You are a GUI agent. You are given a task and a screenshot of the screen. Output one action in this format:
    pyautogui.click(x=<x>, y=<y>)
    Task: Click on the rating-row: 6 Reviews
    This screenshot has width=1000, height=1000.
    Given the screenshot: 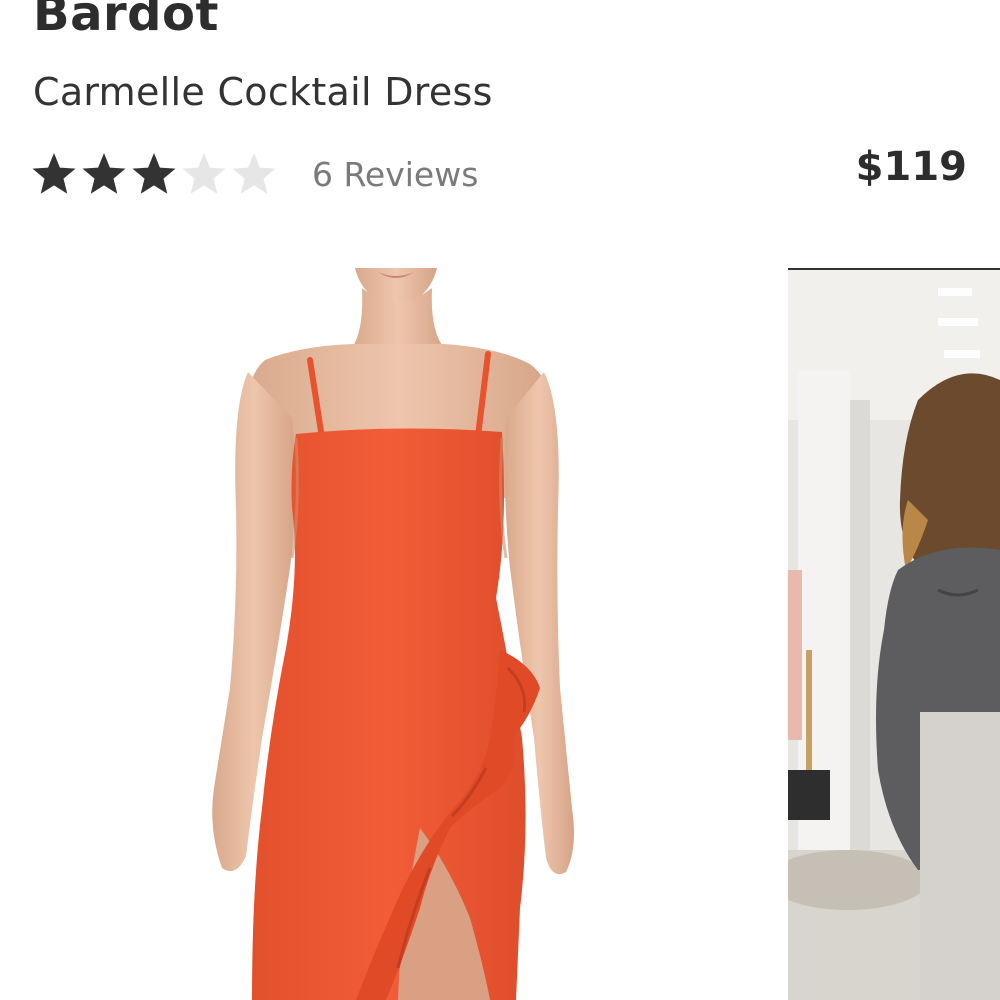 What is the action you would take?
    pyautogui.click(x=254, y=174)
    